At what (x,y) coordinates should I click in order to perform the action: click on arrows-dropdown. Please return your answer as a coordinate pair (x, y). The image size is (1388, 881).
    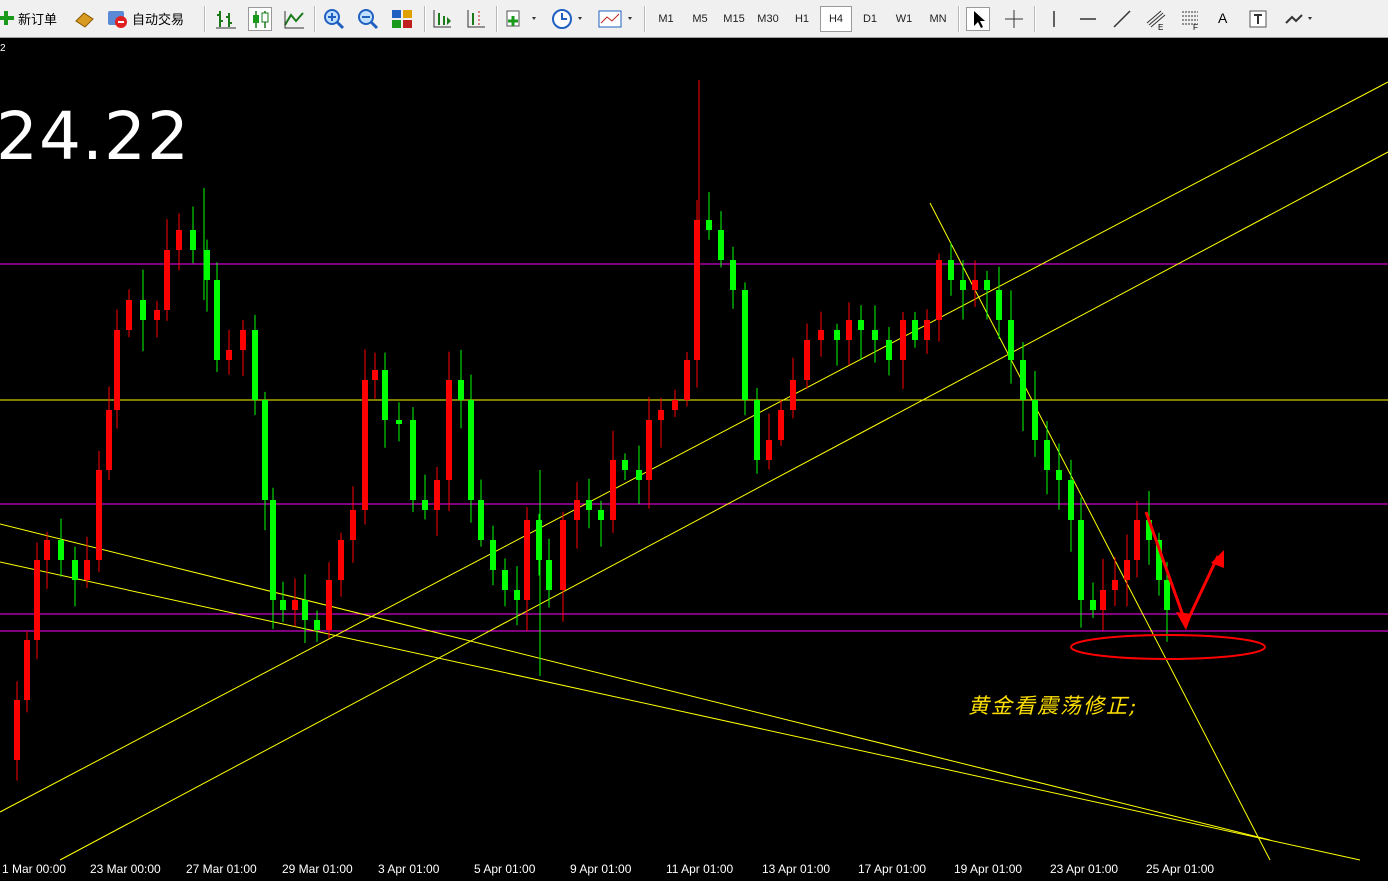
    Looking at the image, I should click on (1300, 19).